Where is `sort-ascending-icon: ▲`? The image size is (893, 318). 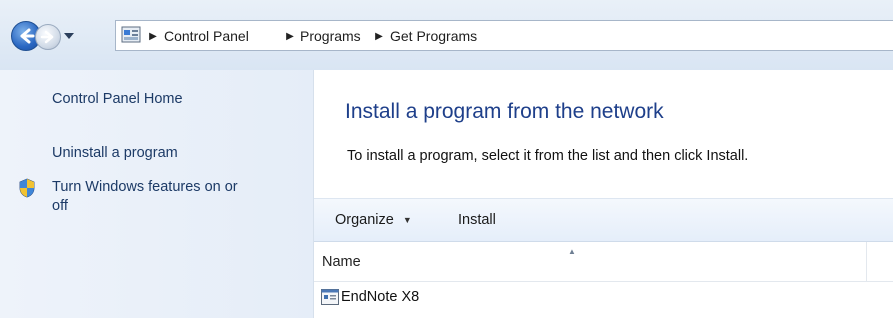 sort-ascending-icon: ▲ is located at coordinates (572, 251).